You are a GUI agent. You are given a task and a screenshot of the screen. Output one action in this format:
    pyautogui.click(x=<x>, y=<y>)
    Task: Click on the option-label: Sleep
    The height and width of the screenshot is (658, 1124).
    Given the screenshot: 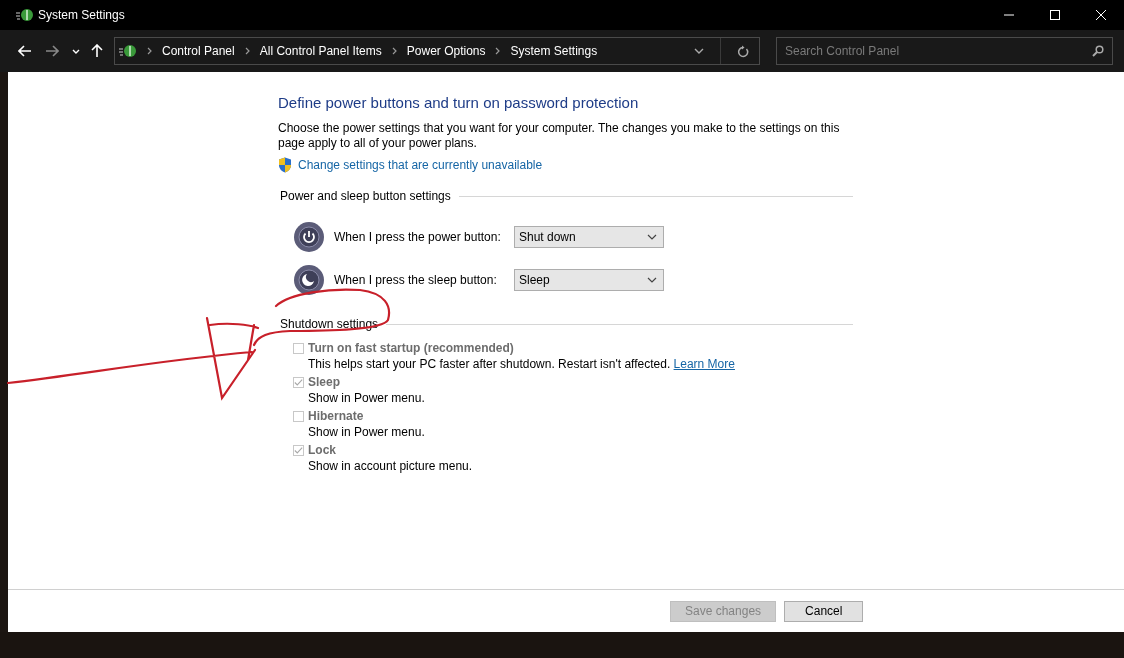 What is the action you would take?
    pyautogui.click(x=324, y=382)
    